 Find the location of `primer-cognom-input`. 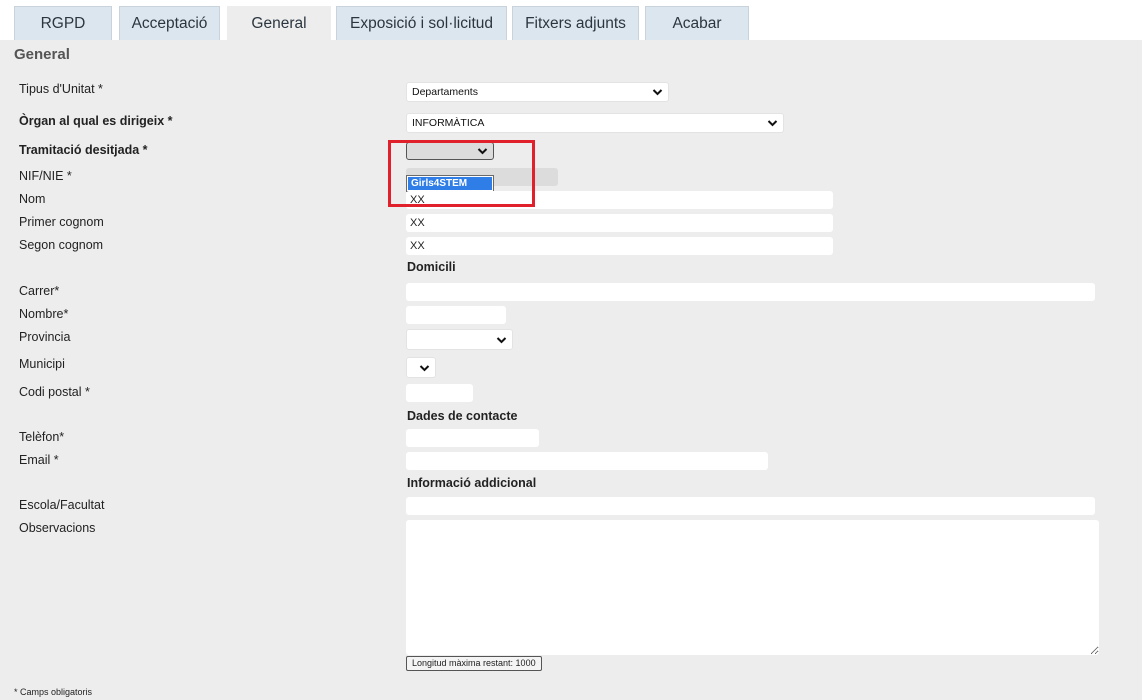

primer-cognom-input is located at coordinates (619, 223).